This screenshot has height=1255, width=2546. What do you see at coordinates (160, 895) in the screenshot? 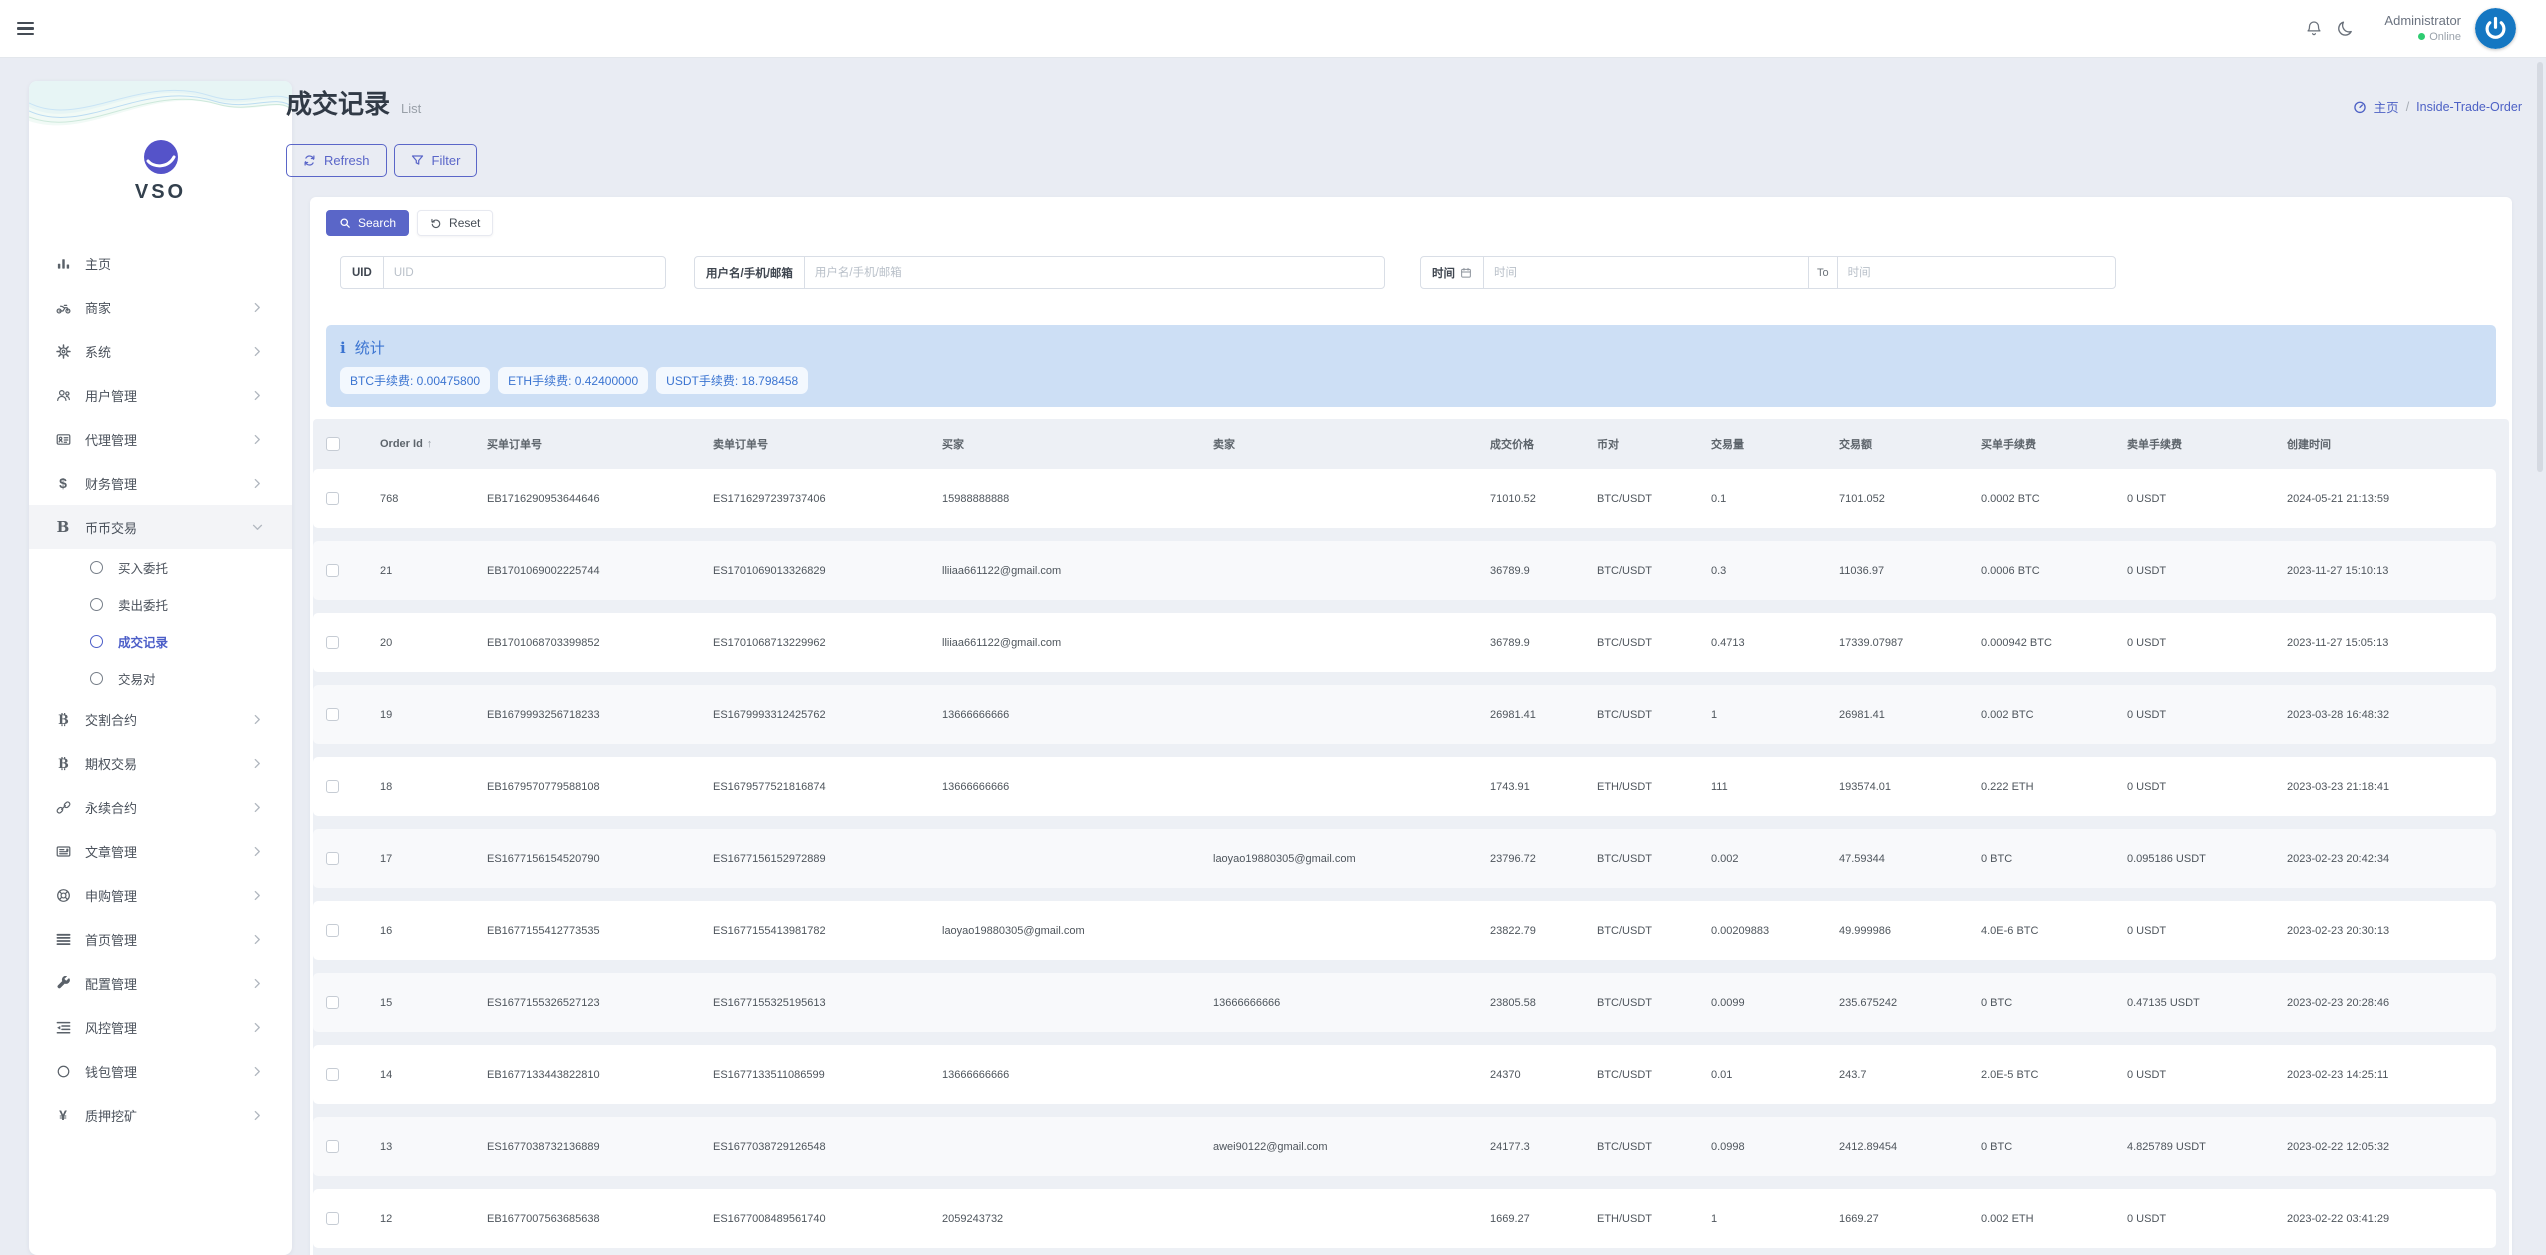
I see `sidebar-item-subscription-mgmt: 申购管理` at bounding box center [160, 895].